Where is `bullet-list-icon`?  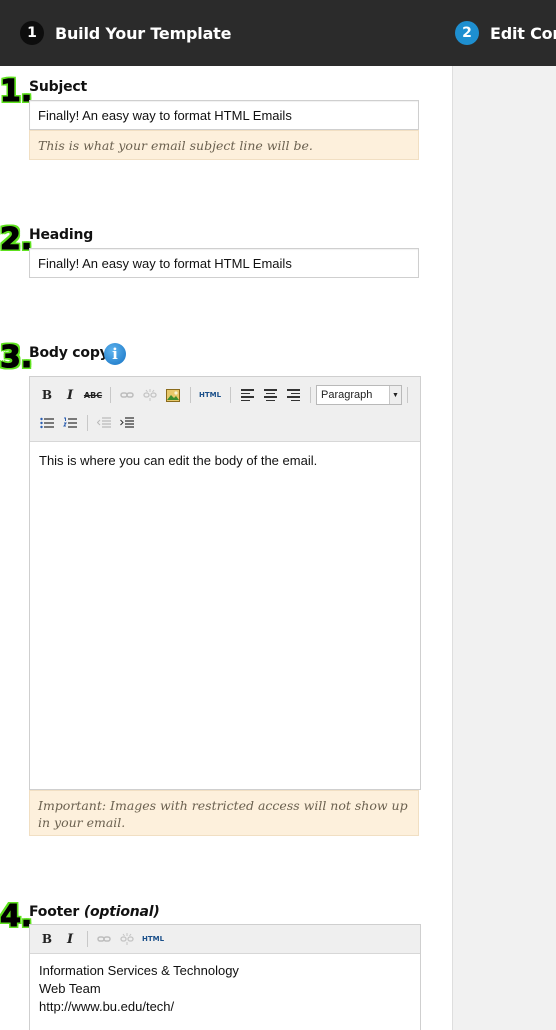
bullet-list-icon is located at coordinates (47, 423).